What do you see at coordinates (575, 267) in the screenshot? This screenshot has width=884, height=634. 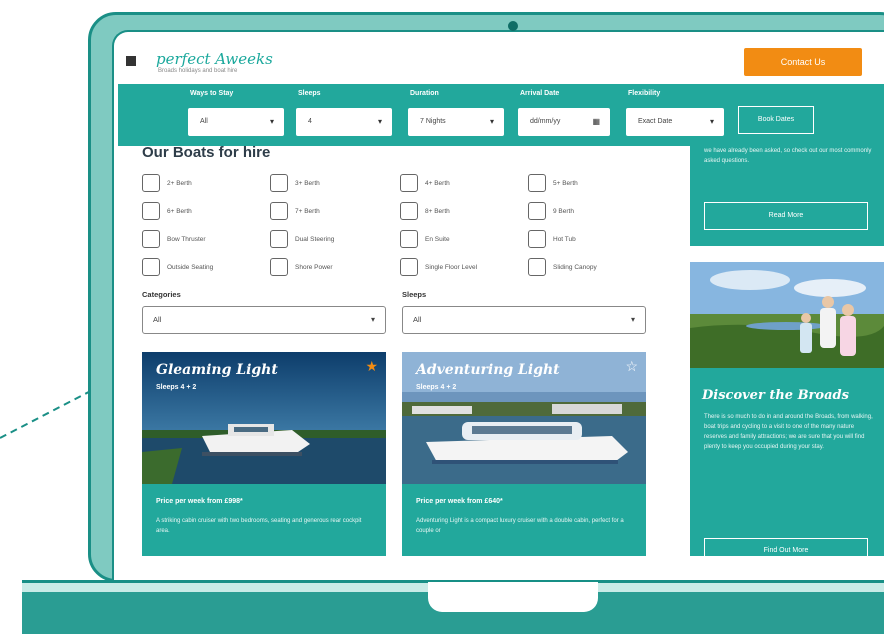 I see `checkbox-label: Sliding Canopy` at bounding box center [575, 267].